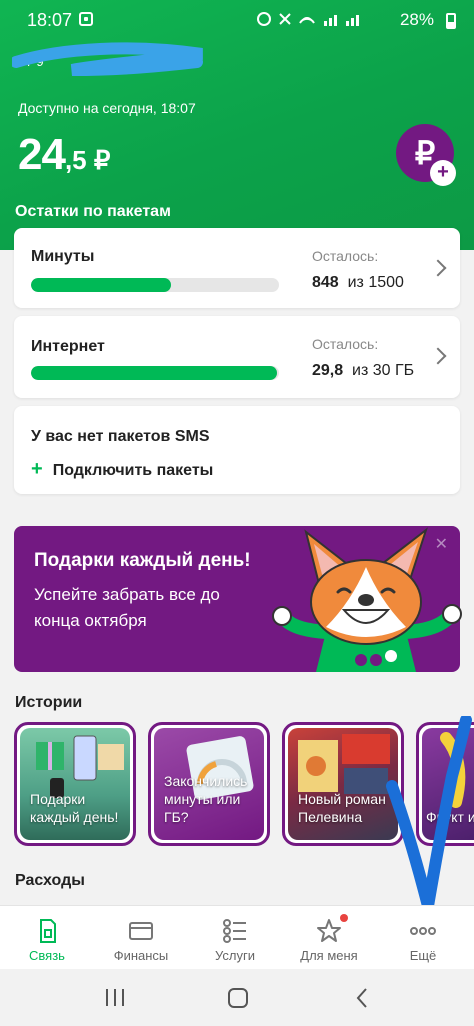 Image resolution: width=474 pixels, height=1026 pixels. I want to click on nav-item-for-me: Для меня, so click(329, 938).